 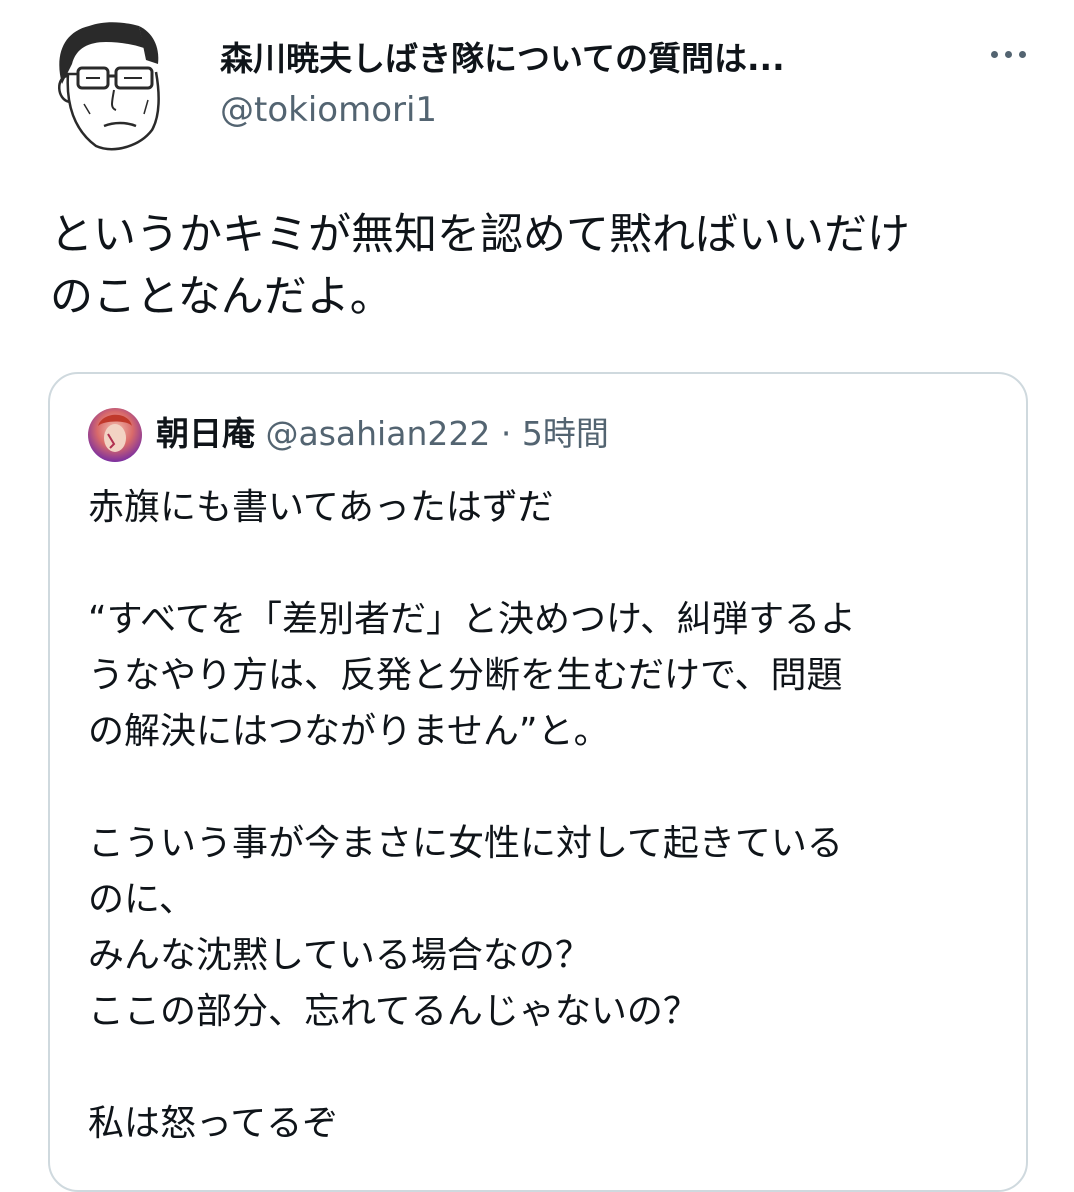 I want to click on tweet-text: というかキミが無知を認めて黙ればいいだけ のことなんだよ。, so click(x=540, y=266).